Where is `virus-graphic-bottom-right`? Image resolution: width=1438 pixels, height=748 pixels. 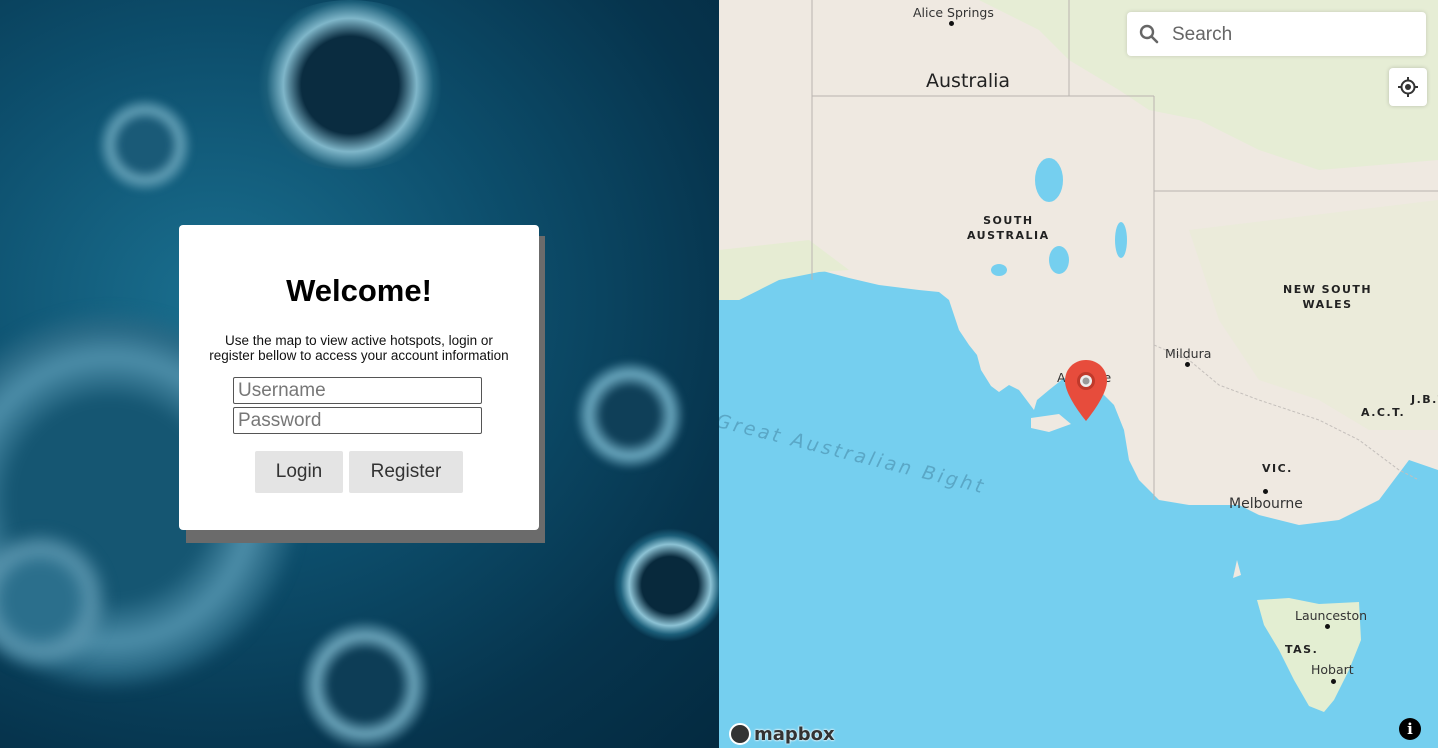
virus-graphic-bottom-right is located at coordinates (664, 585).